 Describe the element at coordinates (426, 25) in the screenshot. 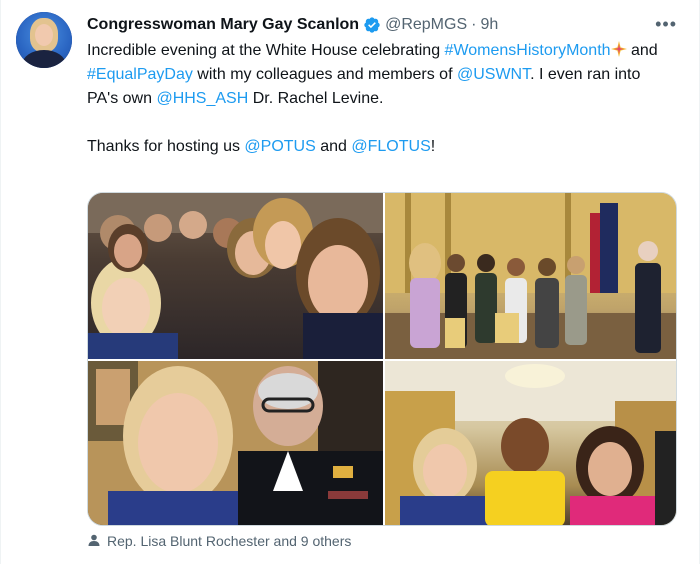

I see `user-handle: @RepMGS` at that location.